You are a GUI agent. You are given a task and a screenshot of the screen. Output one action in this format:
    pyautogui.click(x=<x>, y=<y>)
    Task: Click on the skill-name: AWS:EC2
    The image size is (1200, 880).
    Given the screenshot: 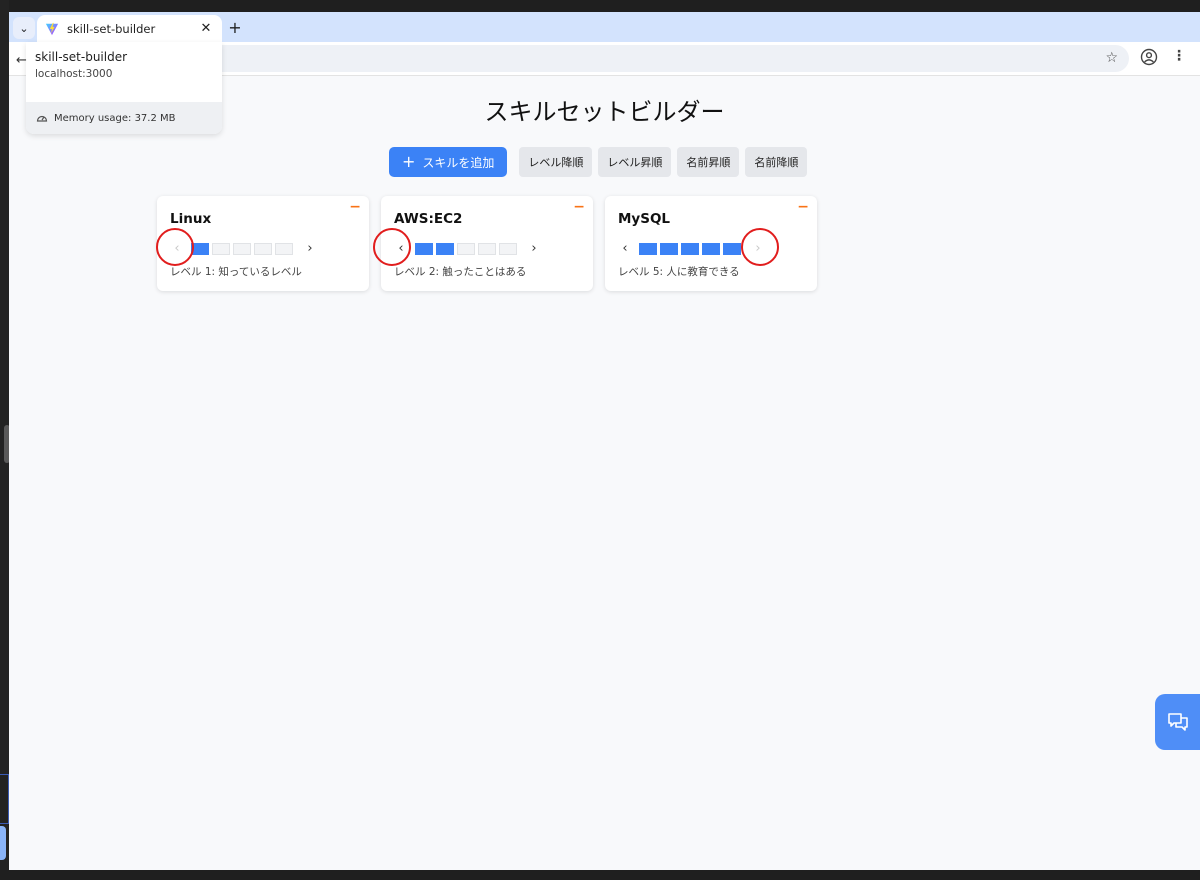 What is the action you would take?
    pyautogui.click(x=428, y=219)
    